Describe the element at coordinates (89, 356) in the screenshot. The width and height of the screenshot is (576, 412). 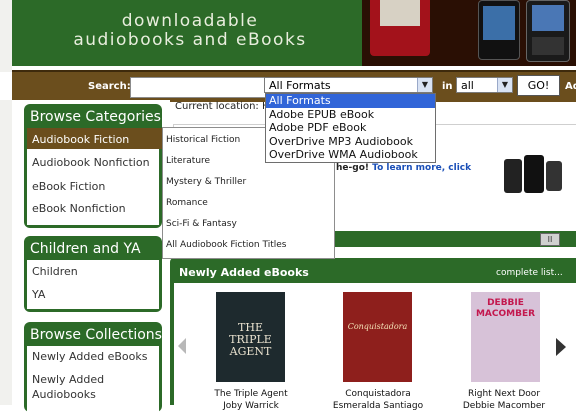
I see `sidebar-item-newly-added-ebooks: Newly Added eBooks` at that location.